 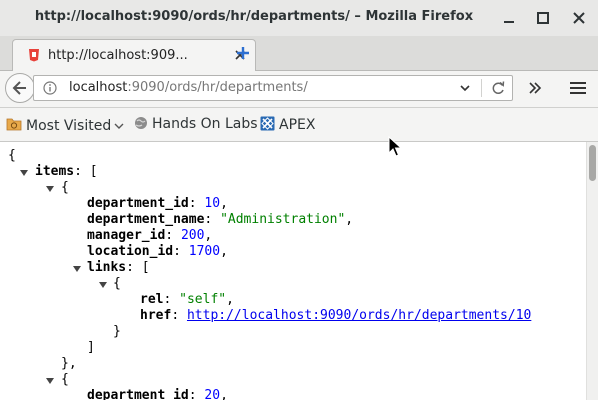 I want to click on json-item2-open: {, so click(x=65, y=379).